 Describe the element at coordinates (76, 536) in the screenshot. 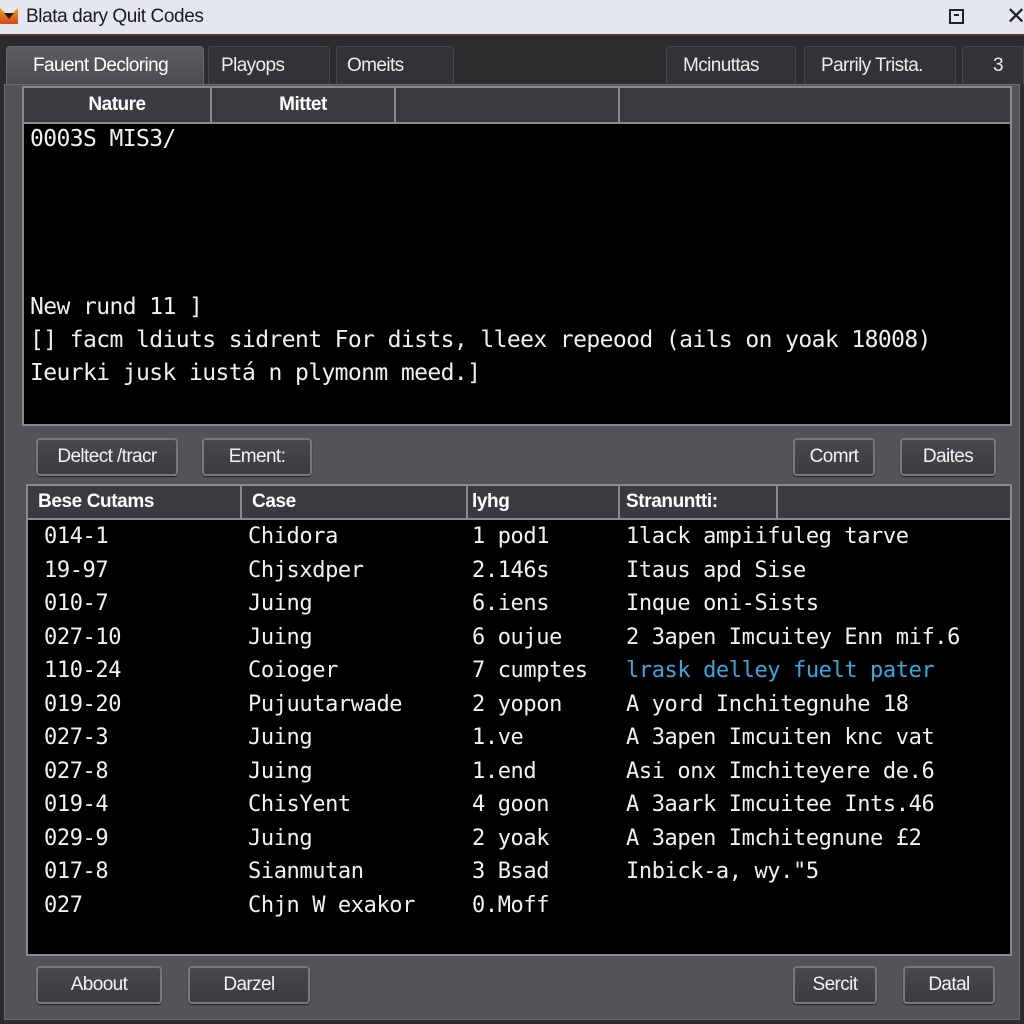

I see `code-cell: 014-1` at that location.